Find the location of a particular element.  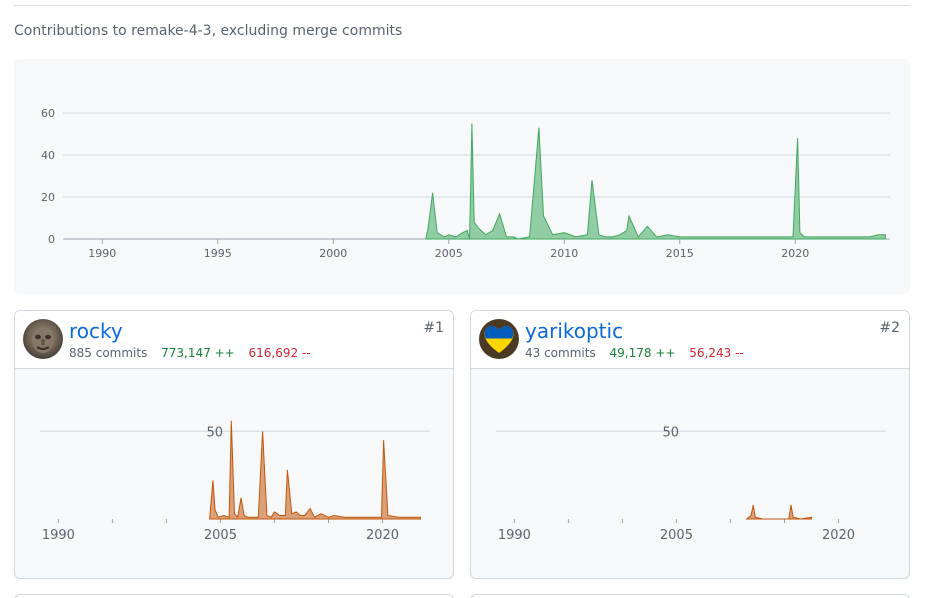

deletions-count: 616,692 -- is located at coordinates (279, 353).